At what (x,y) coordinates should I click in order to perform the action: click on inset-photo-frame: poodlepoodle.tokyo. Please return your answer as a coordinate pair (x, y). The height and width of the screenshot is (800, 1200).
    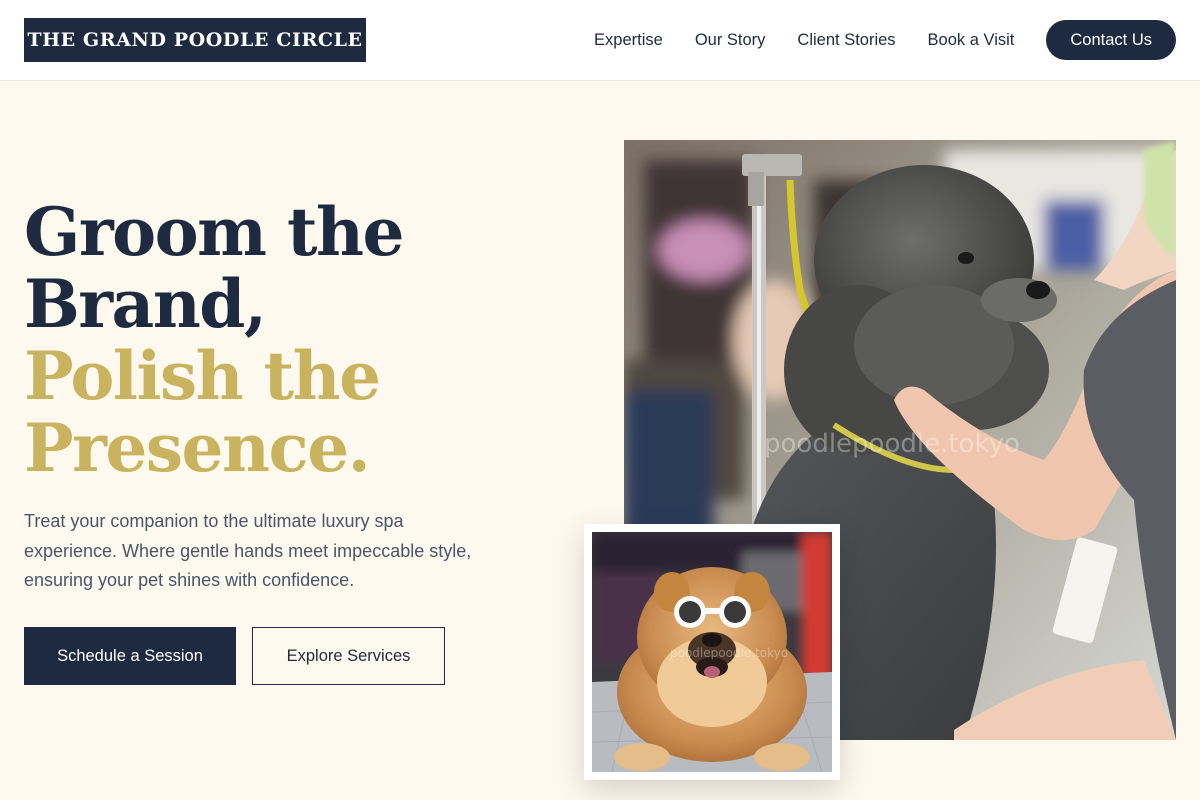
    Looking at the image, I should click on (712, 652).